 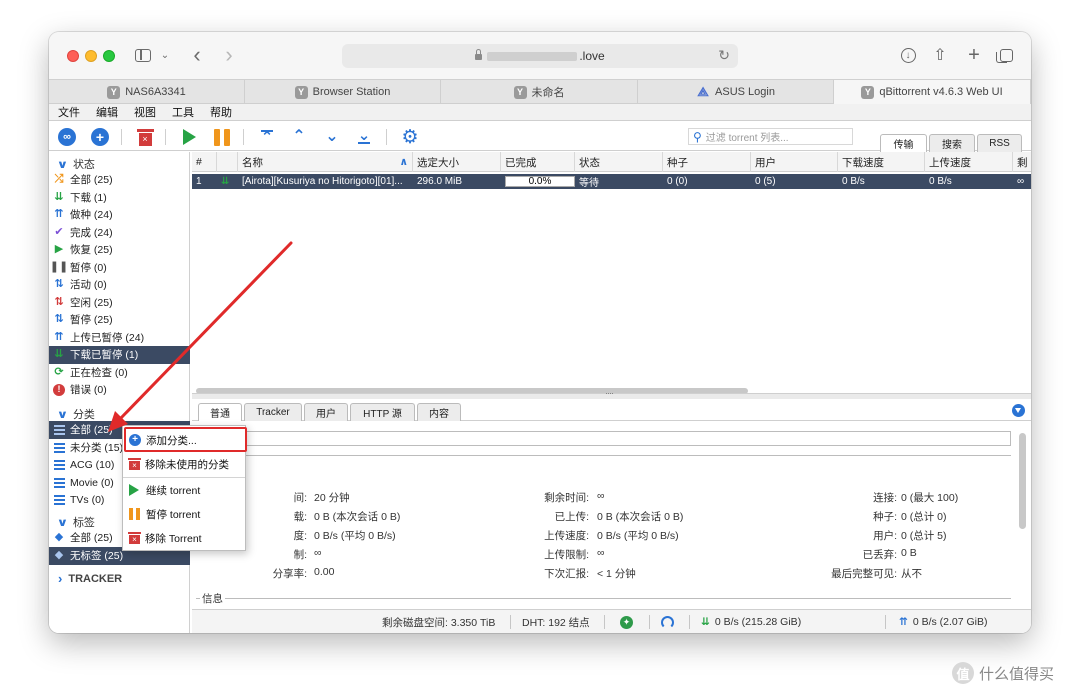 What do you see at coordinates (107, 112) in the screenshot?
I see `menu-edit: 编辑` at bounding box center [107, 112].